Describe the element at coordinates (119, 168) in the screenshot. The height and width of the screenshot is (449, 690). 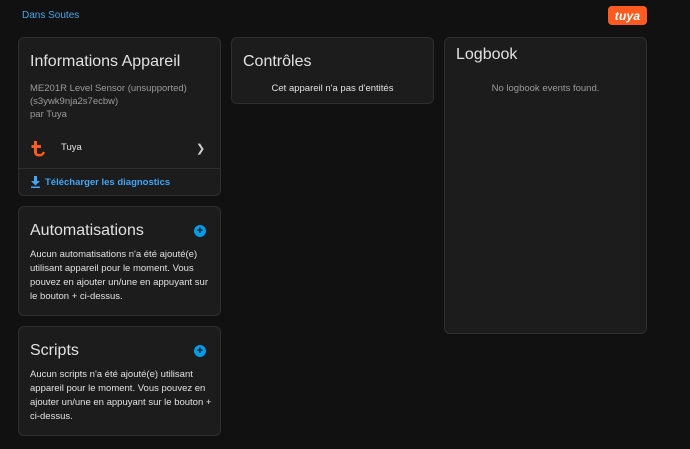
I see `card-divider` at that location.